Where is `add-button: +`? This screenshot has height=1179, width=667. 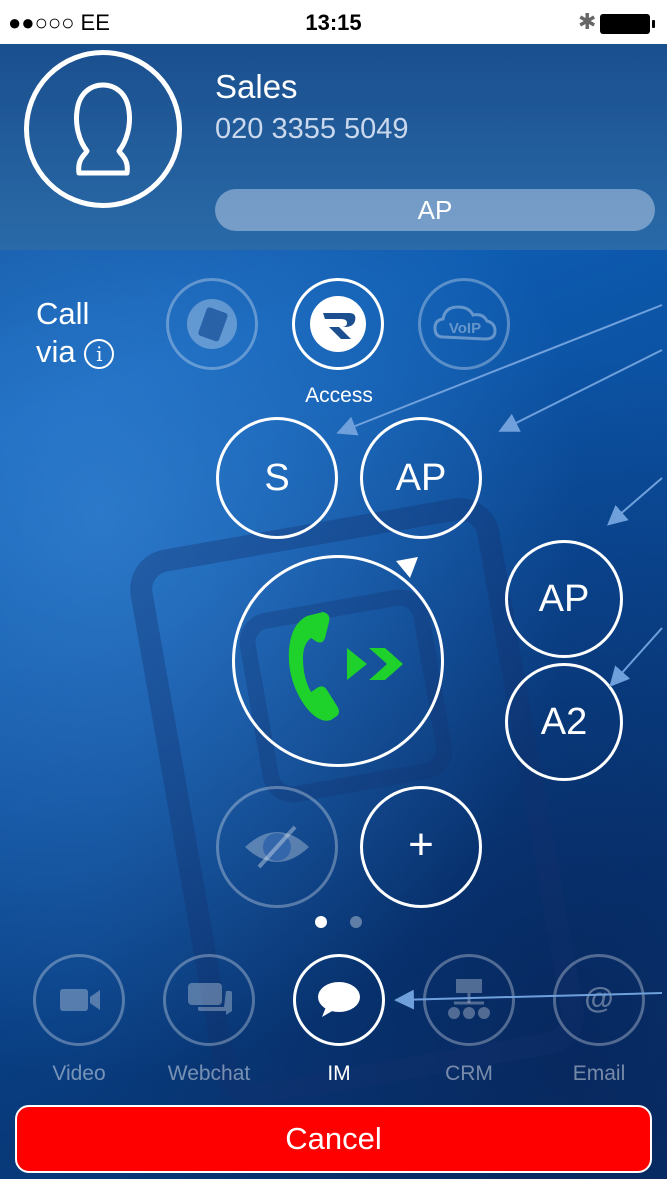 add-button: + is located at coordinates (421, 847).